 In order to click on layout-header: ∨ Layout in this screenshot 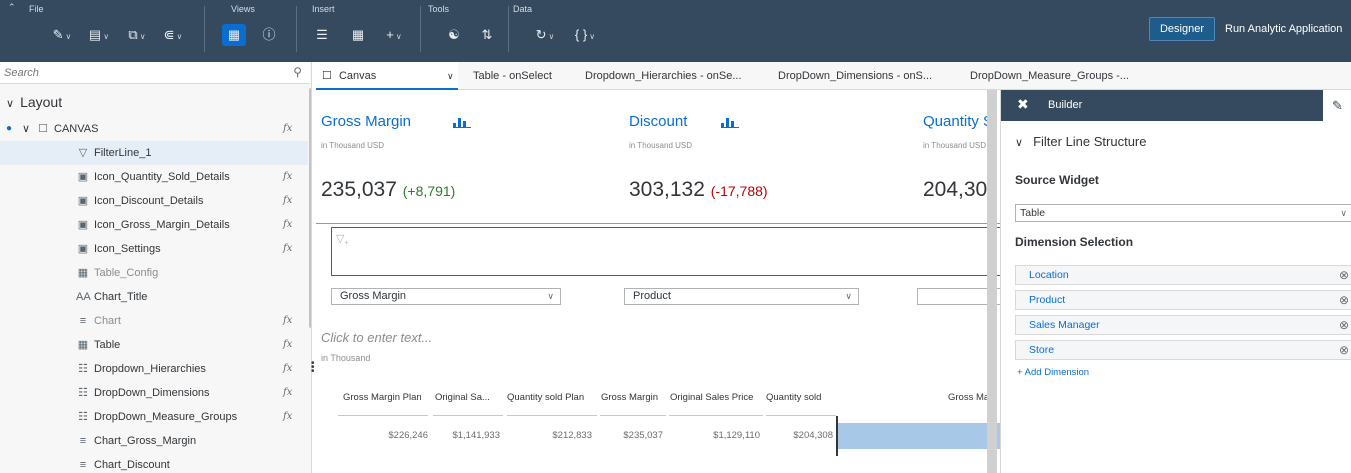, I will do `click(31, 102)`.